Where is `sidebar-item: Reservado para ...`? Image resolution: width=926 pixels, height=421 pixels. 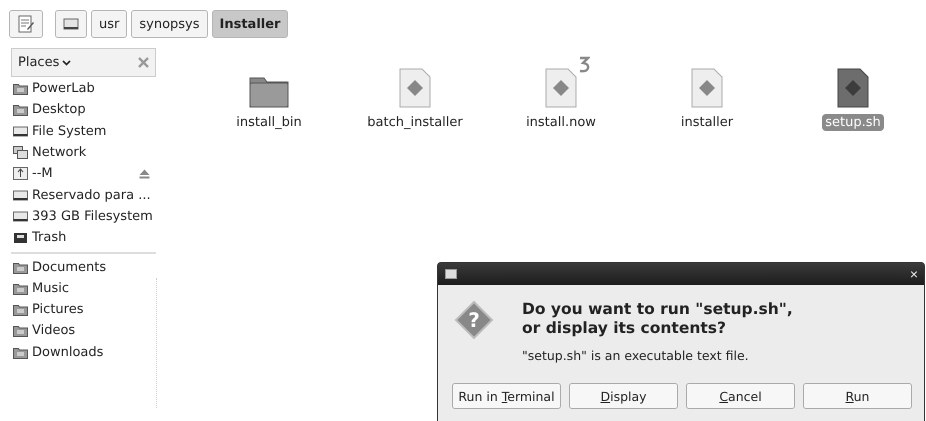 sidebar-item: Reservado para ... is located at coordinates (83, 195).